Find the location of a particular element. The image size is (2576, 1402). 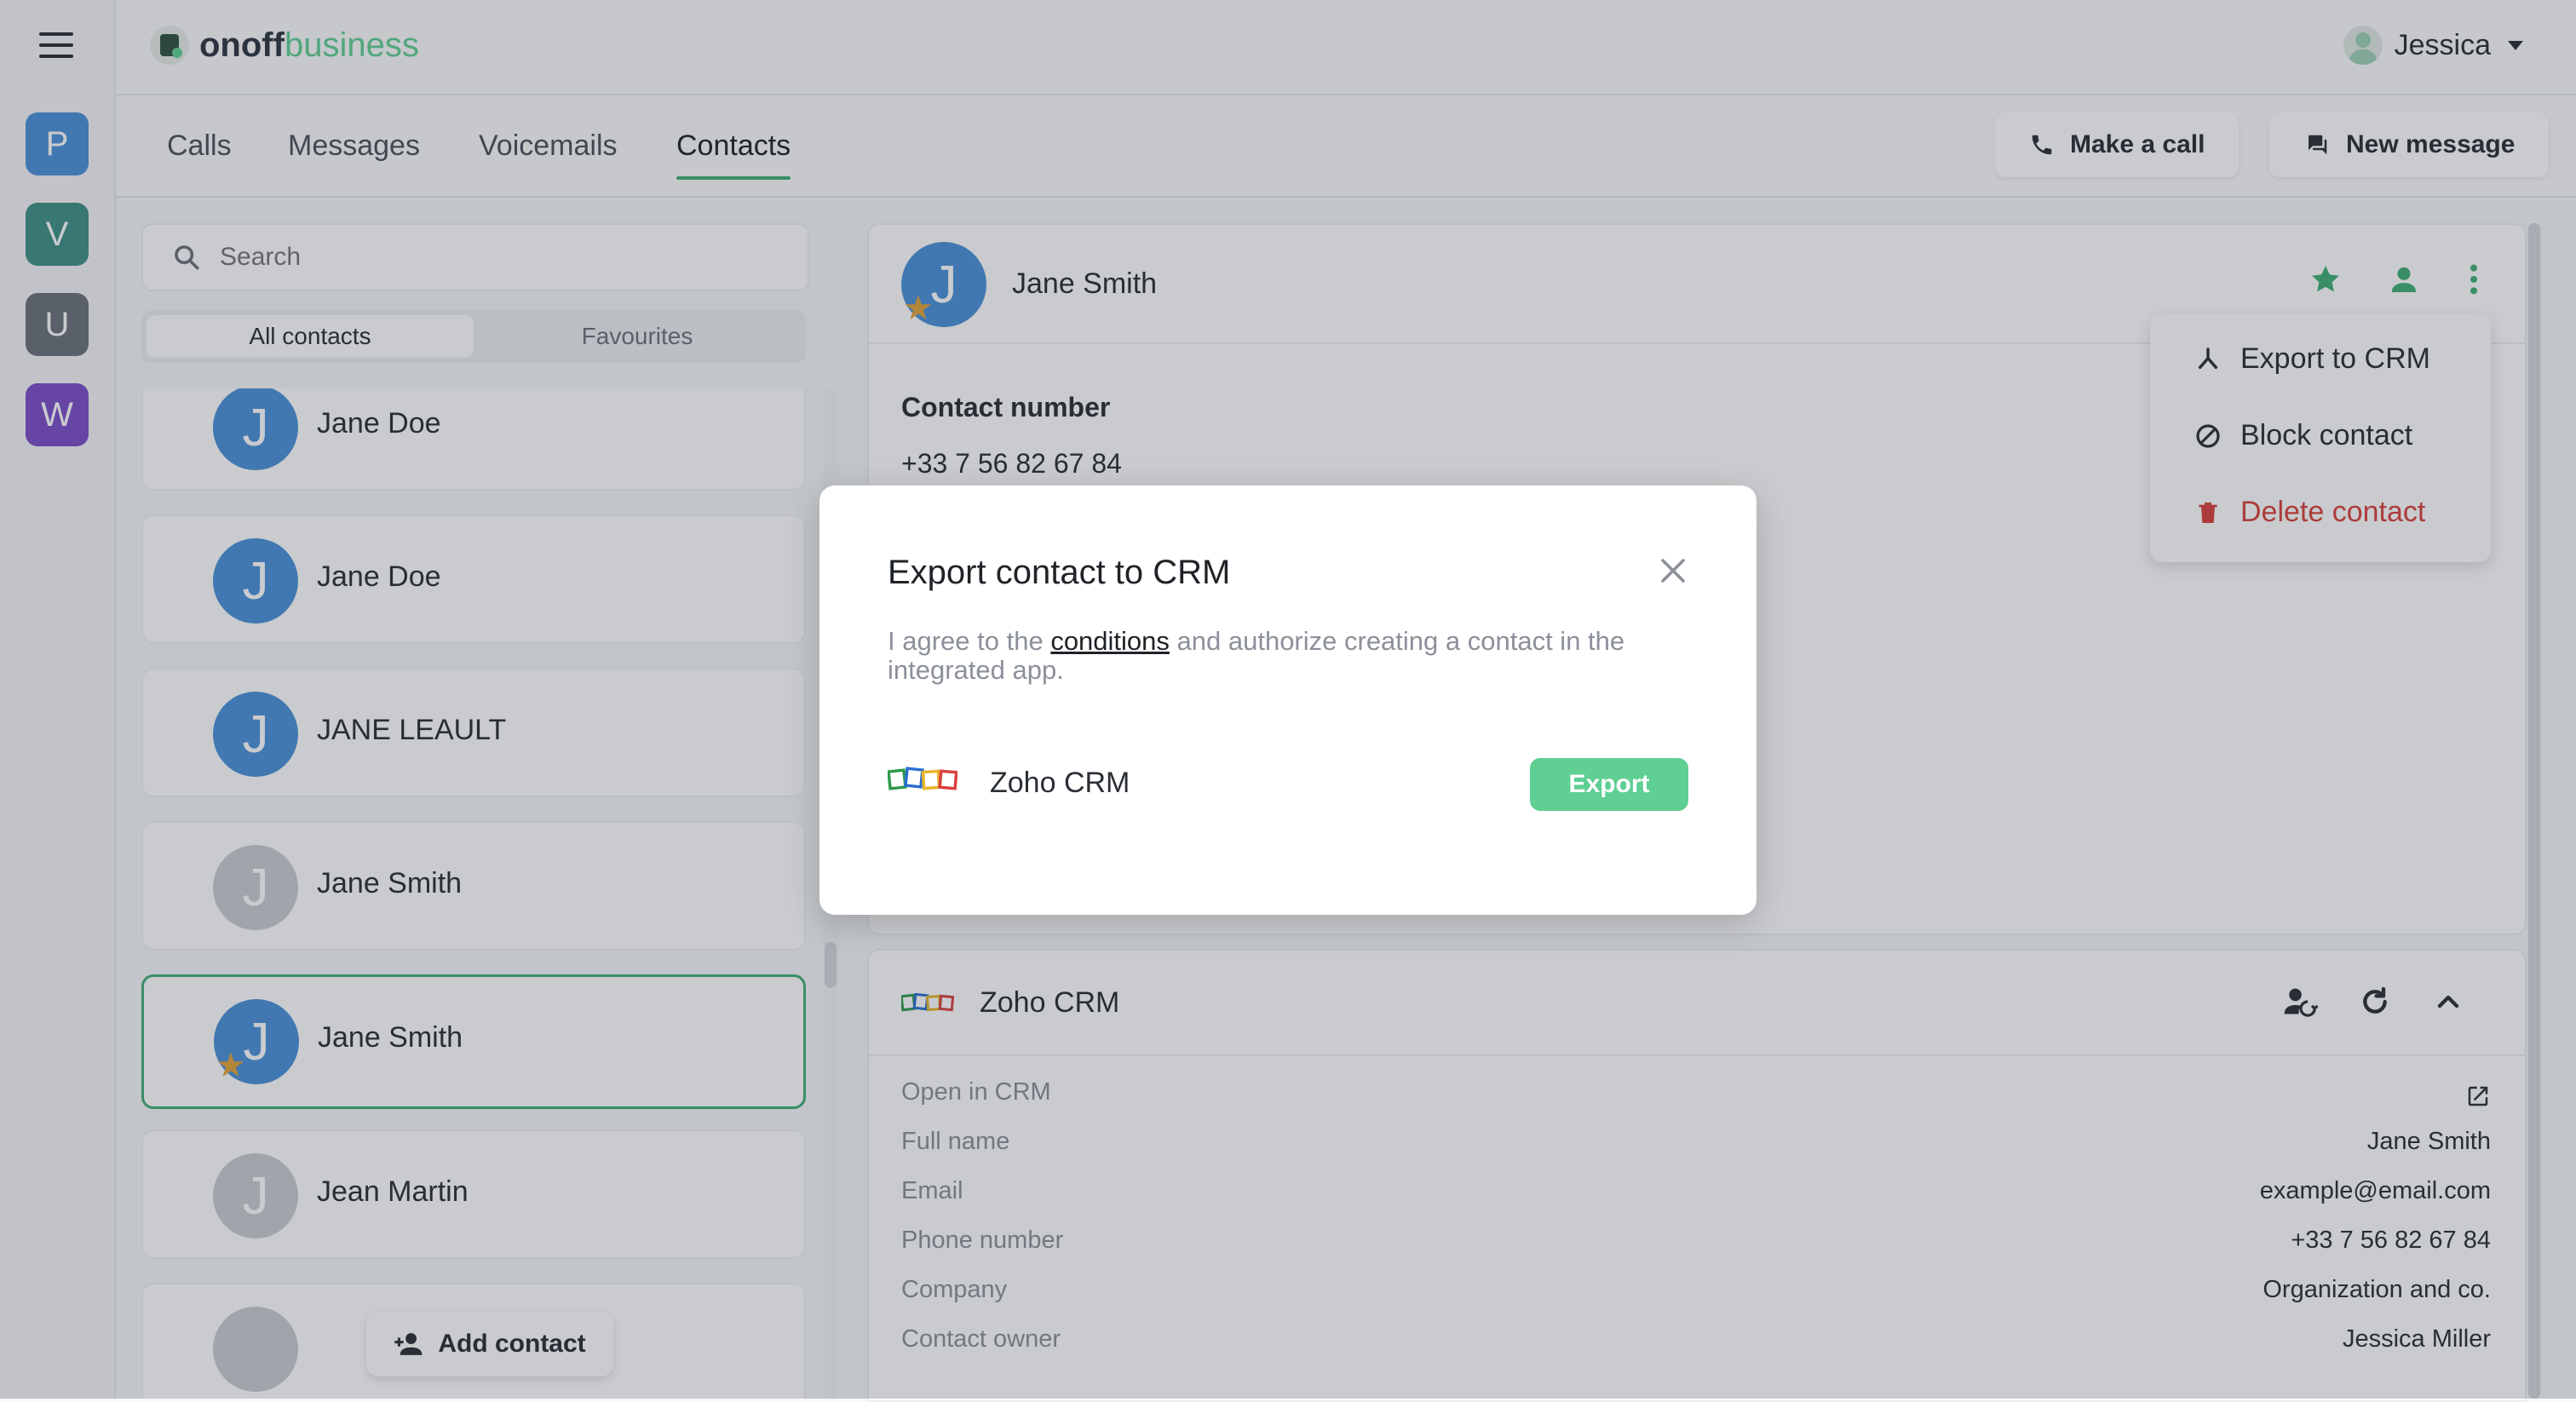

conditions-link: conditions is located at coordinates (1110, 641).